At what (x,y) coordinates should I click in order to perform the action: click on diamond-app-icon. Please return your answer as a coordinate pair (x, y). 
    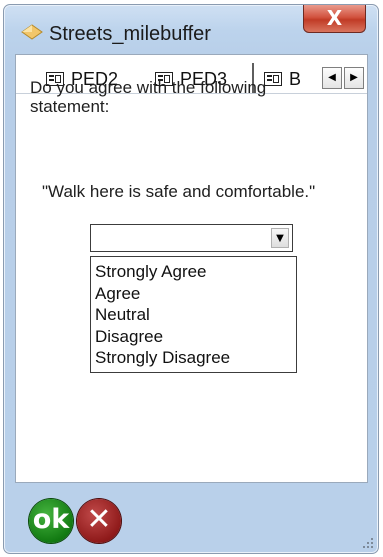
    Looking at the image, I should click on (32, 32).